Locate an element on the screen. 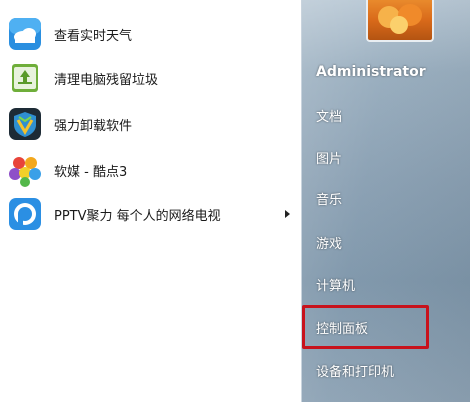 The height and width of the screenshot is (402, 470). submenu-arrow-icon is located at coordinates (287, 214).